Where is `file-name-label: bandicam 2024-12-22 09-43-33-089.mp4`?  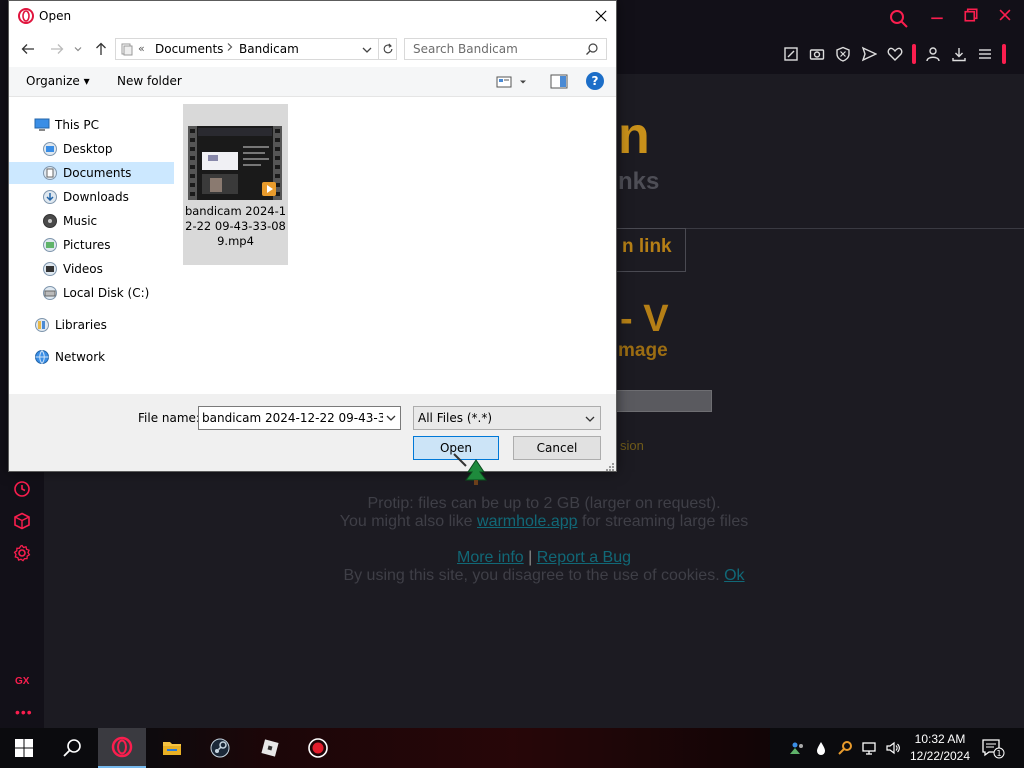
file-name-label: bandicam 2024-12-22 09-43-33-089.mp4 is located at coordinates (235, 226).